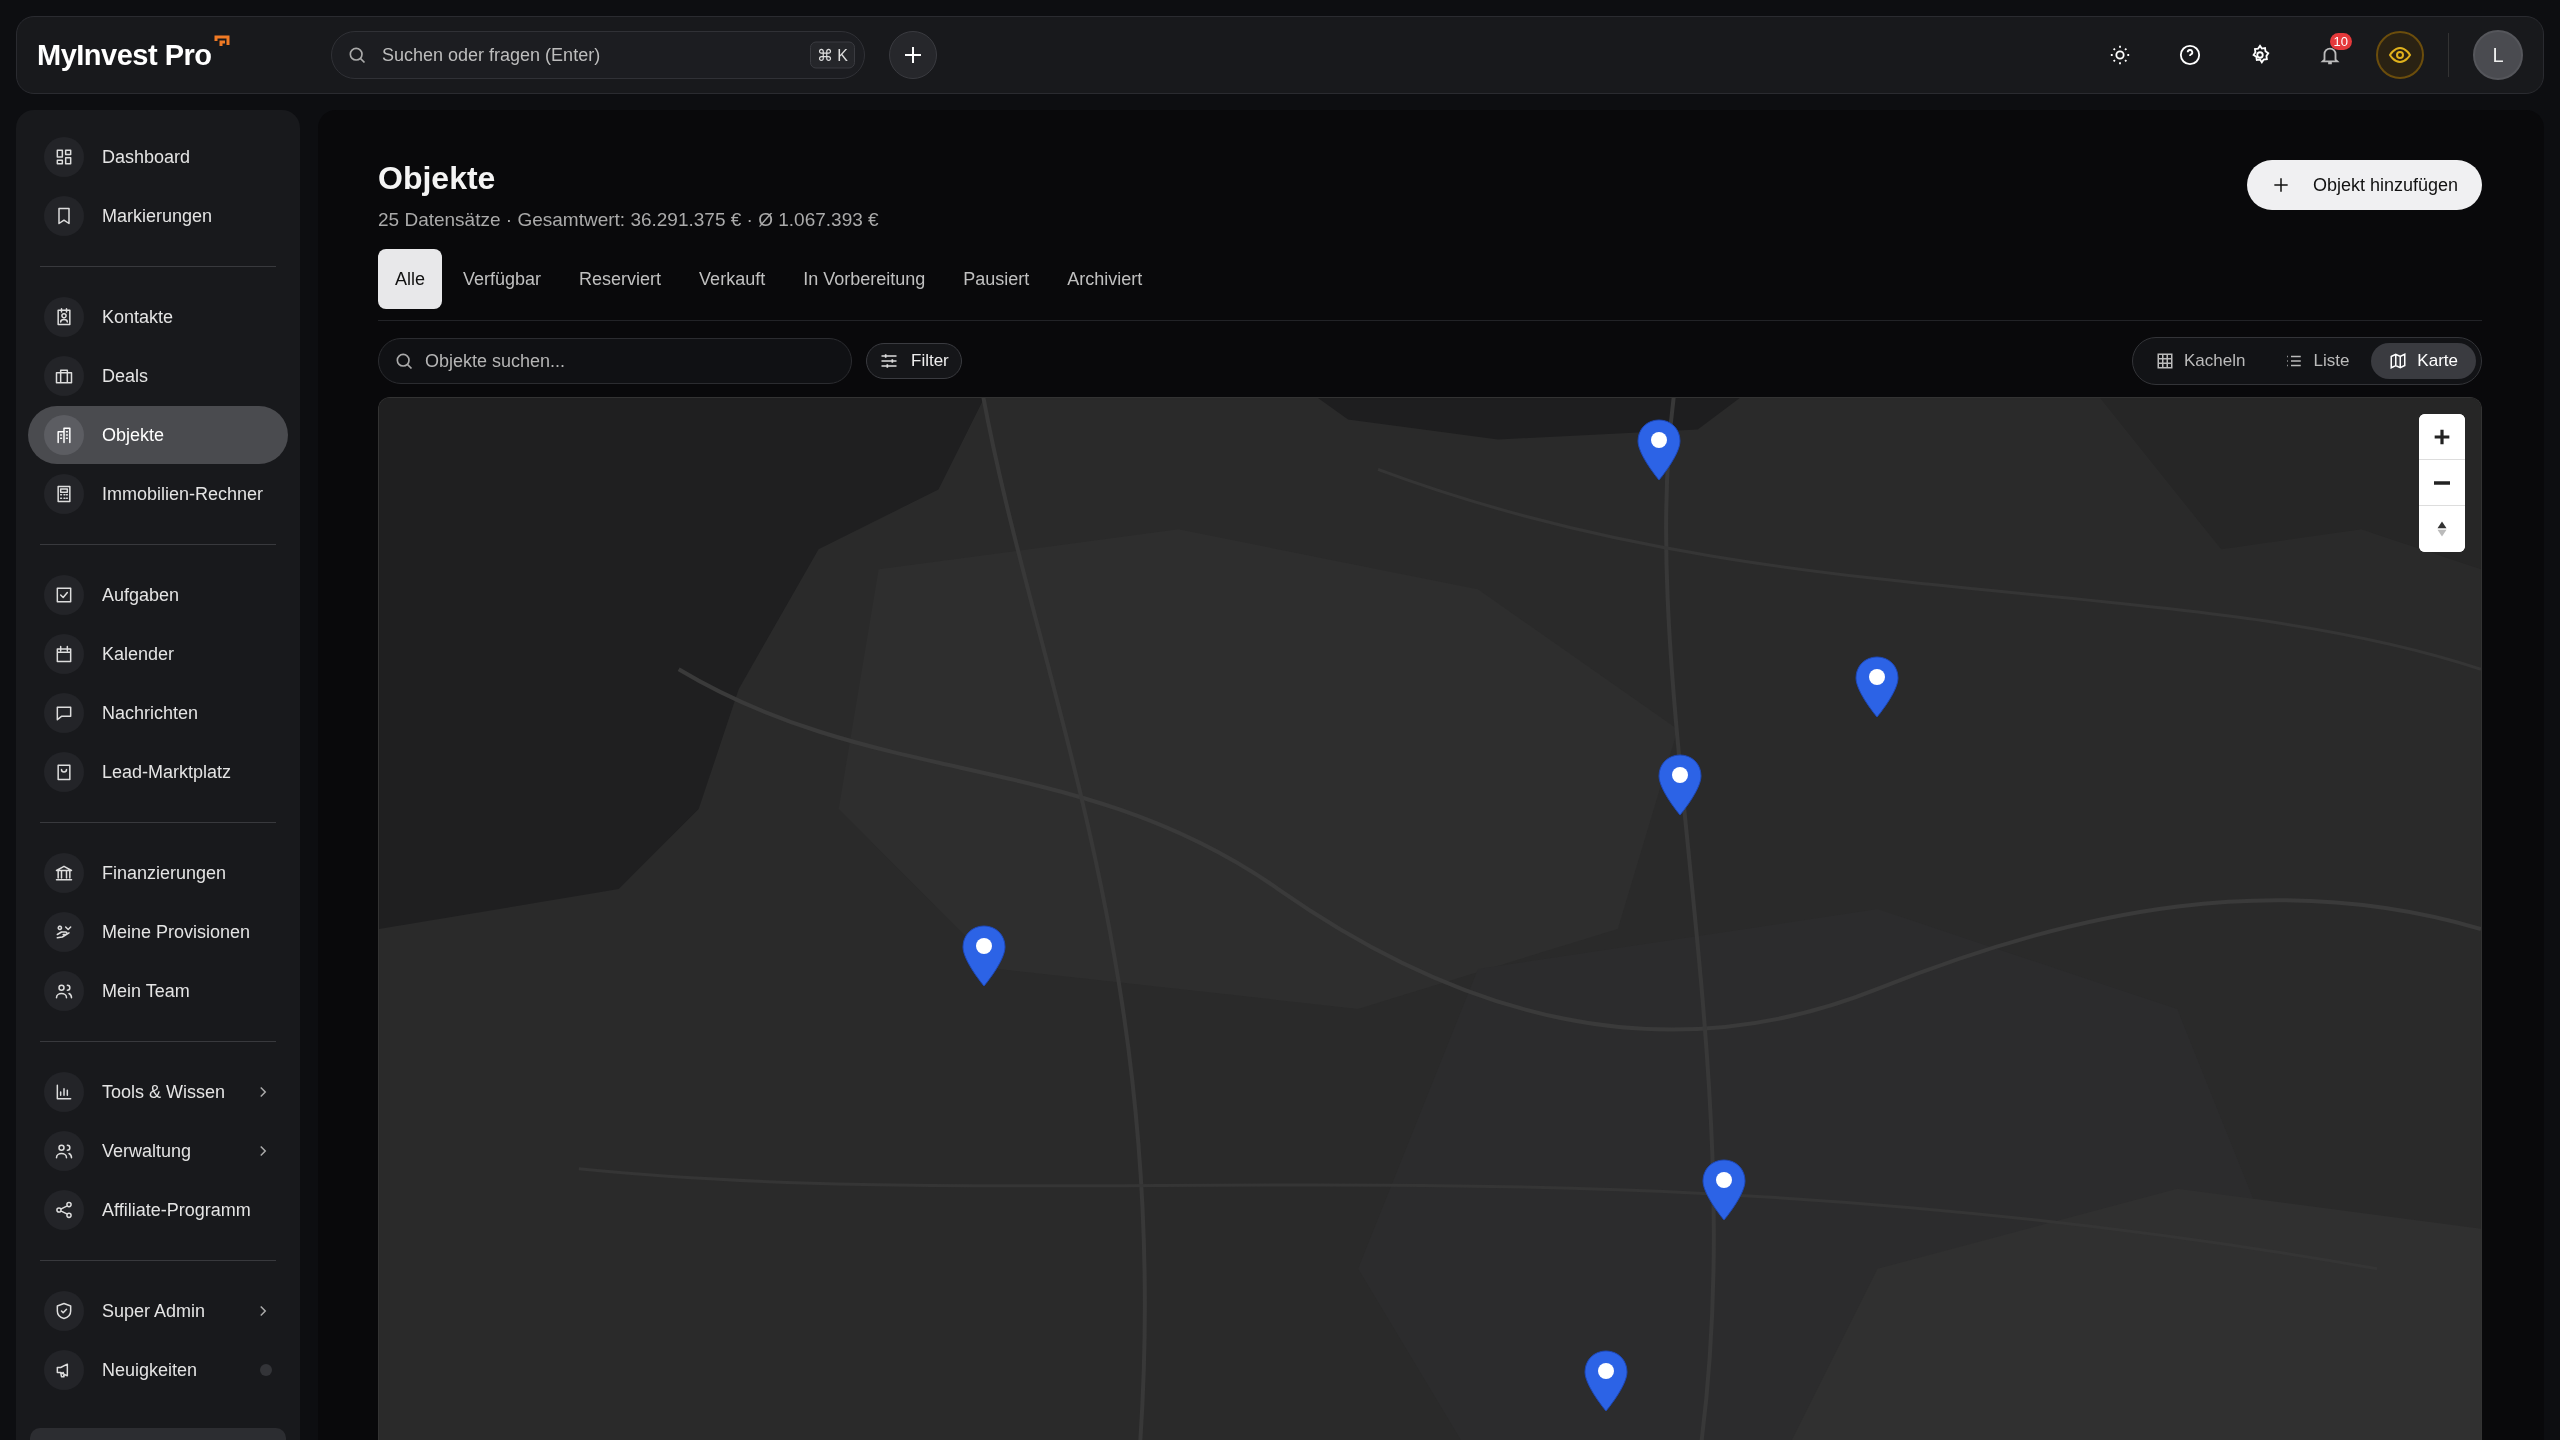 This screenshot has height=1440, width=2560. What do you see at coordinates (158, 1151) in the screenshot?
I see `sidebar-item: Verwaltung` at bounding box center [158, 1151].